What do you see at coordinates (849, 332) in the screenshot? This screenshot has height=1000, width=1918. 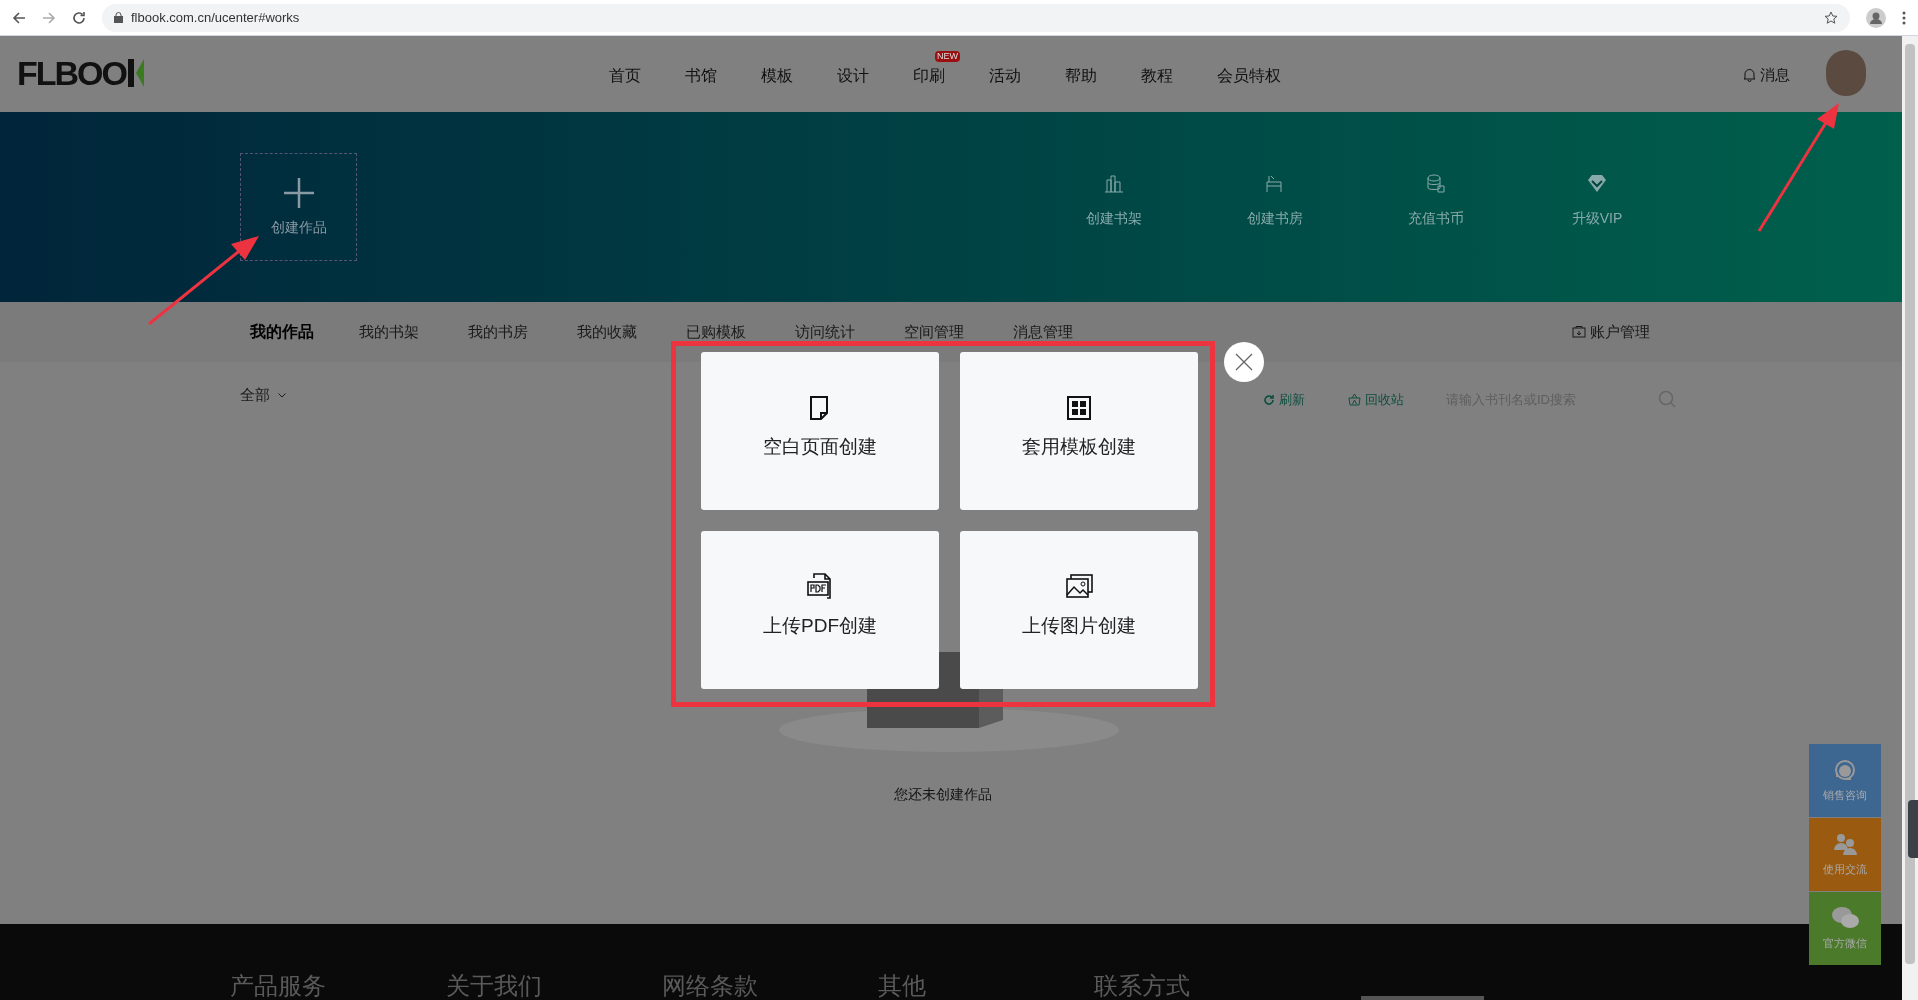 I see `tab: 访问统计` at bounding box center [849, 332].